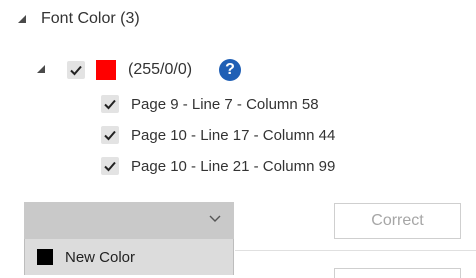 The height and width of the screenshot is (278, 476). I want to click on next-button-partial, so click(397, 273).